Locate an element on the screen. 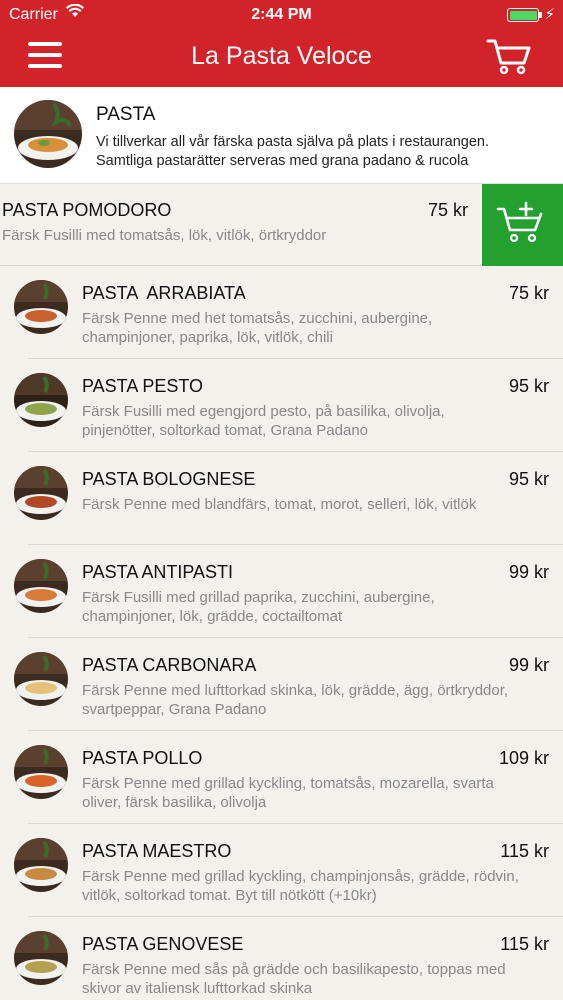 Image resolution: width=563 pixels, height=1000 pixels. status-time: 2:44 PM is located at coordinates (281, 14).